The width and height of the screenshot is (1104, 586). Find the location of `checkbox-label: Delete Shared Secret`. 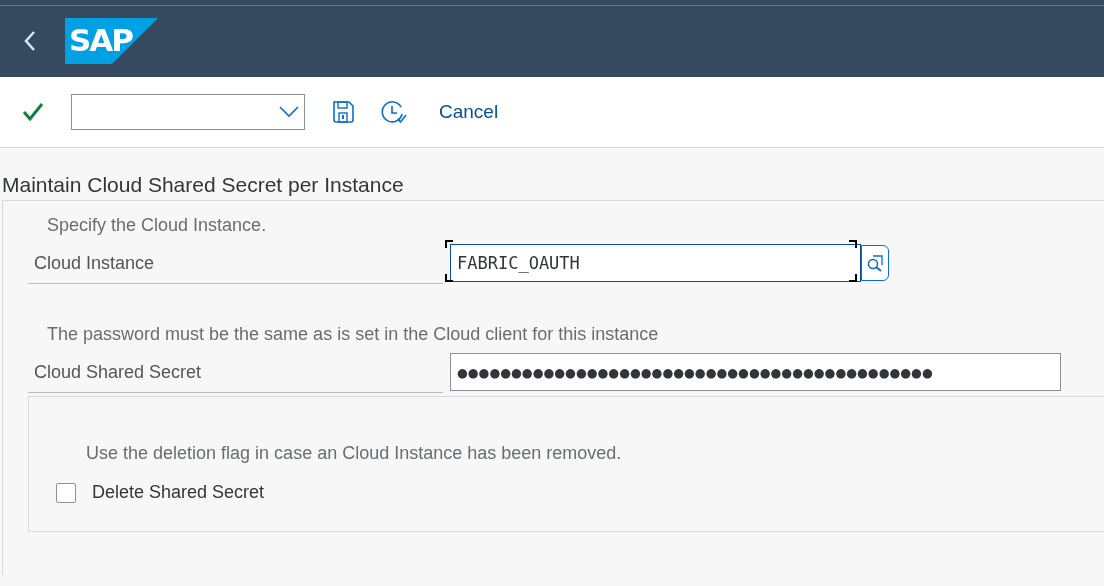

checkbox-label: Delete Shared Secret is located at coordinates (178, 492).